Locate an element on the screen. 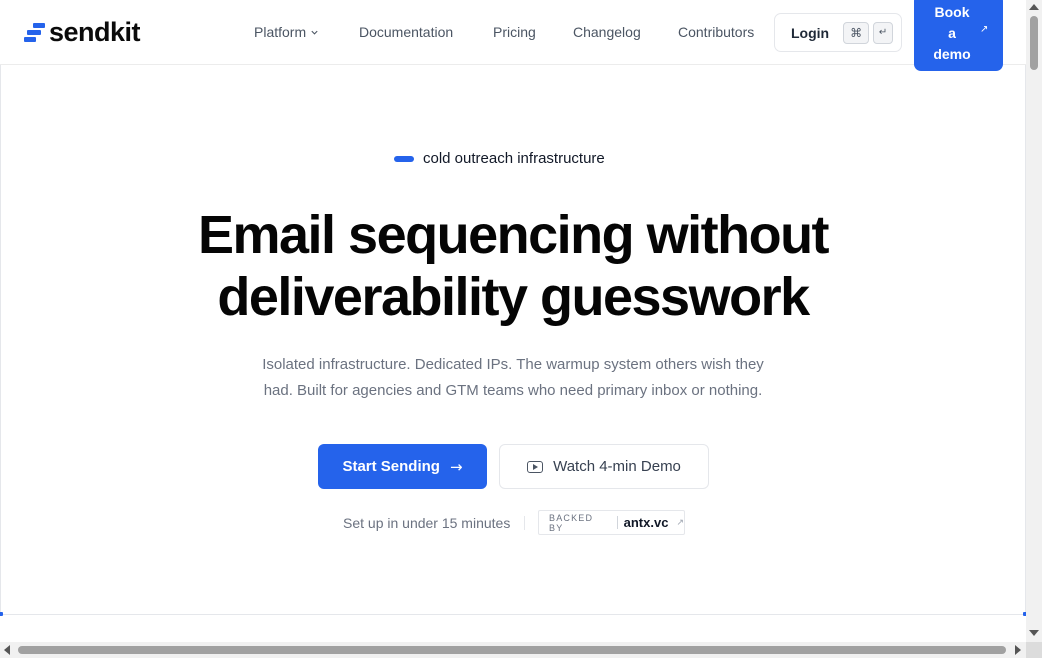  watch-demo-button: Watch 4-min Demo is located at coordinates (604, 466).